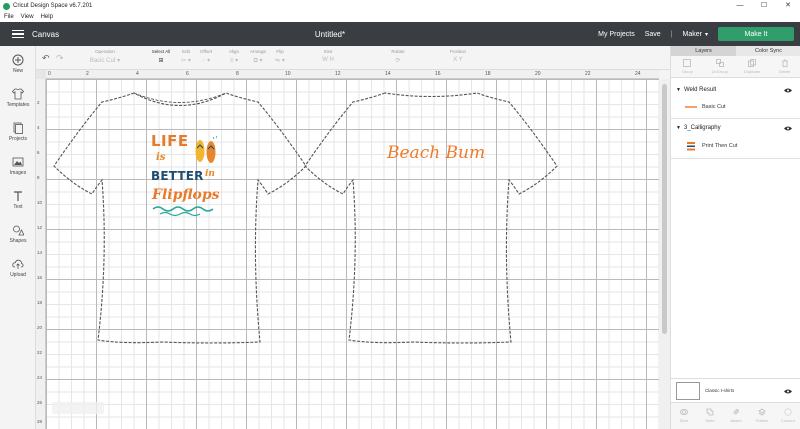 The width and height of the screenshot is (800, 429). Describe the element at coordinates (18, 268) in the screenshot. I see `sidebar-item-upload: Upload` at that location.